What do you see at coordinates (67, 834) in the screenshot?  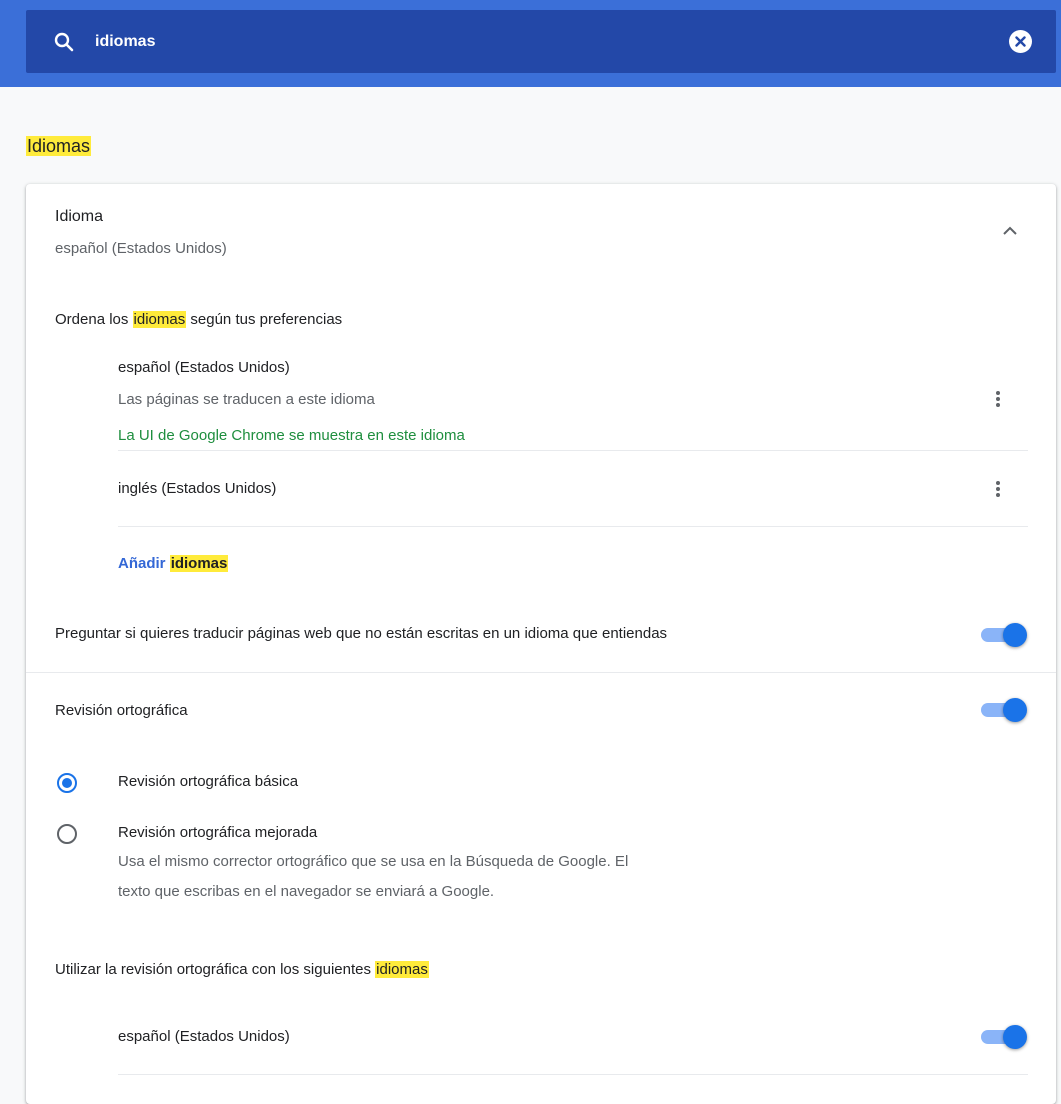 I see `spellcheck-enhanced-radio` at bounding box center [67, 834].